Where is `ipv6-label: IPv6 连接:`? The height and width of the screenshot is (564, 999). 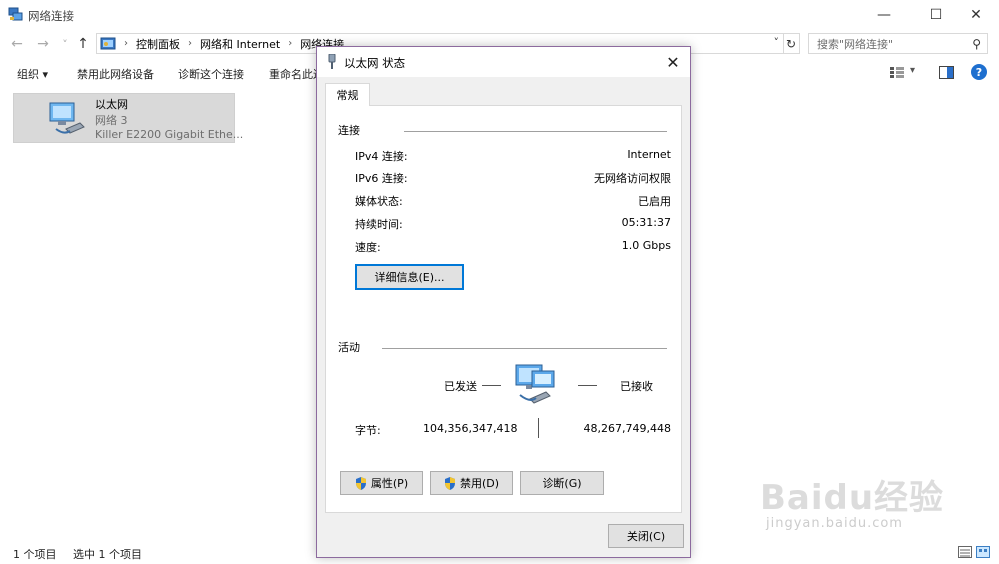 ipv6-label: IPv6 连接: is located at coordinates (381, 178).